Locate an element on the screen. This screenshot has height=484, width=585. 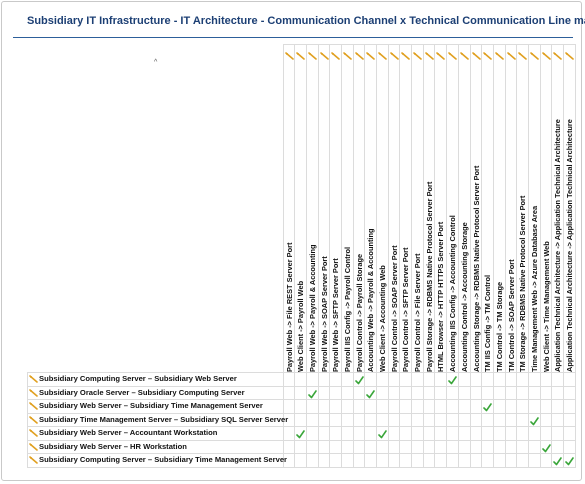
column-header: Accounting Control -> Accounting Storage is located at coordinates (464, 208).